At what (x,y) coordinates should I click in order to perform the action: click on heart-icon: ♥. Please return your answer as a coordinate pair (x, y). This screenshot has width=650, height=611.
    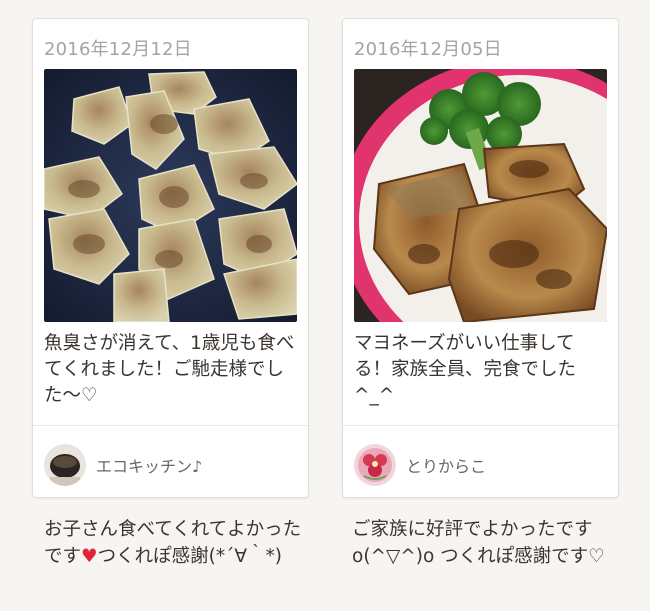
    Looking at the image, I should click on (89, 556).